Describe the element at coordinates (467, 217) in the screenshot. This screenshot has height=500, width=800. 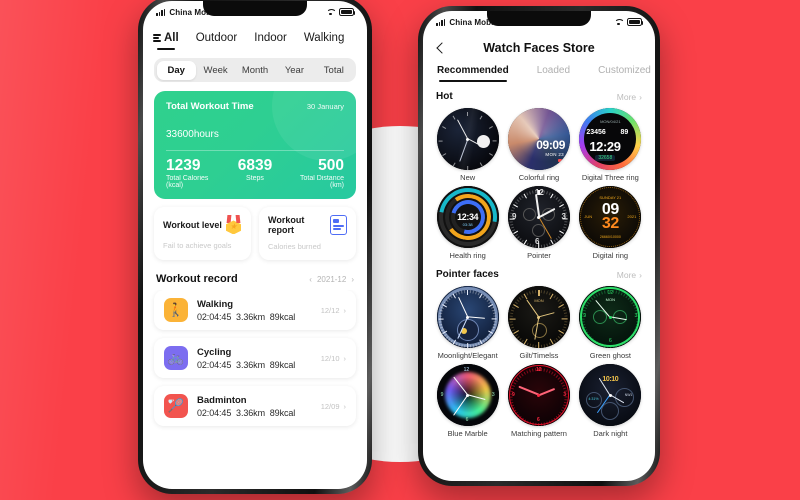
I see `watch-face-preview: 12:34 03:38` at that location.